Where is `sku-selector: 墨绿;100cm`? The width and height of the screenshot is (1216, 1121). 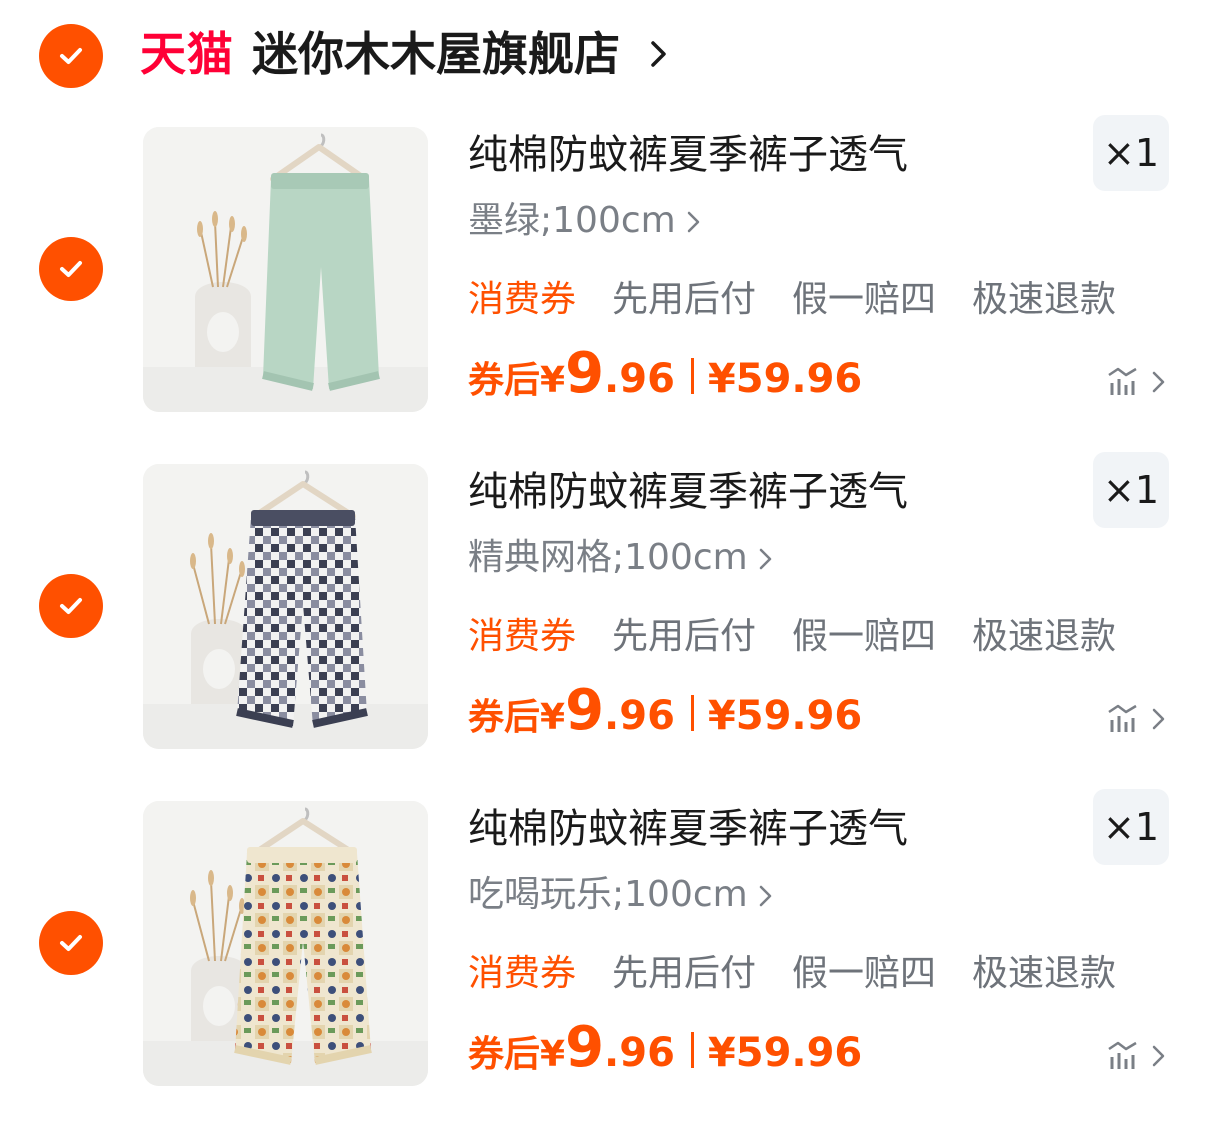 sku-selector: 墨绿;100cm is located at coordinates (585, 221).